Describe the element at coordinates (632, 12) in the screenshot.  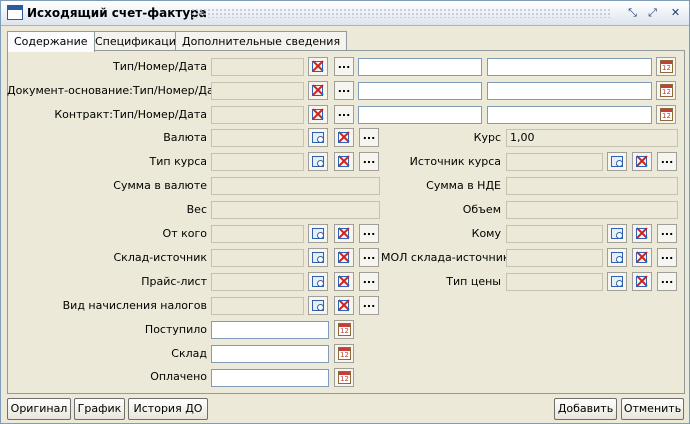
I see `restore-icon: ⤡` at that location.